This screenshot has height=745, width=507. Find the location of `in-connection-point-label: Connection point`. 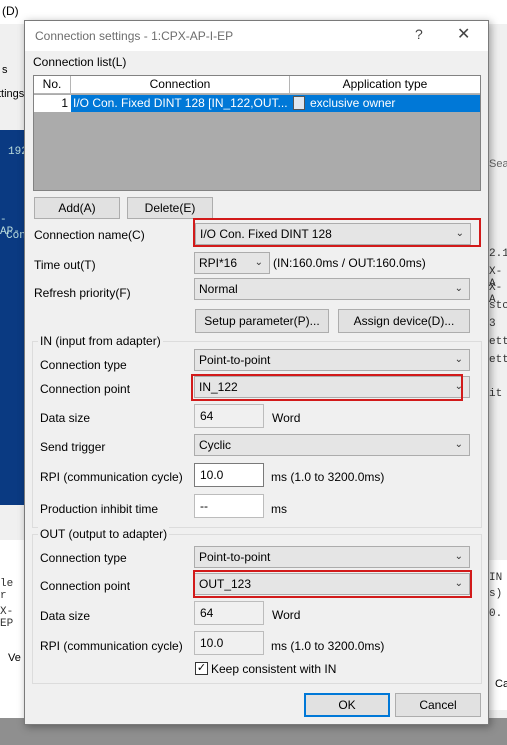

in-connection-point-label: Connection point is located at coordinates (85, 389).